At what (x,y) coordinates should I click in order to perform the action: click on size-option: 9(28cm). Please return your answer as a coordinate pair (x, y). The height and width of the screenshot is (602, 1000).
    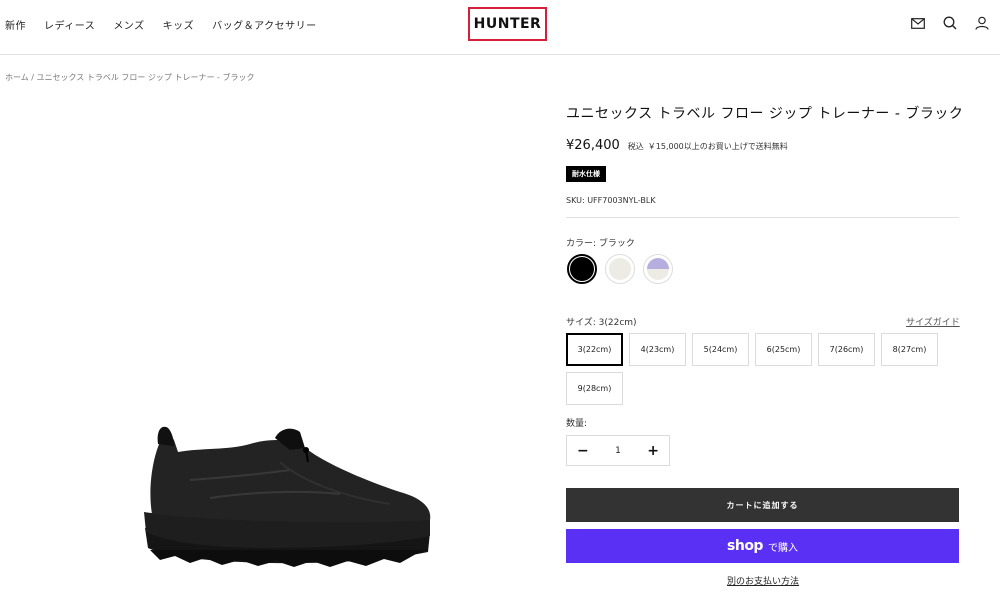
    Looking at the image, I should click on (594, 388).